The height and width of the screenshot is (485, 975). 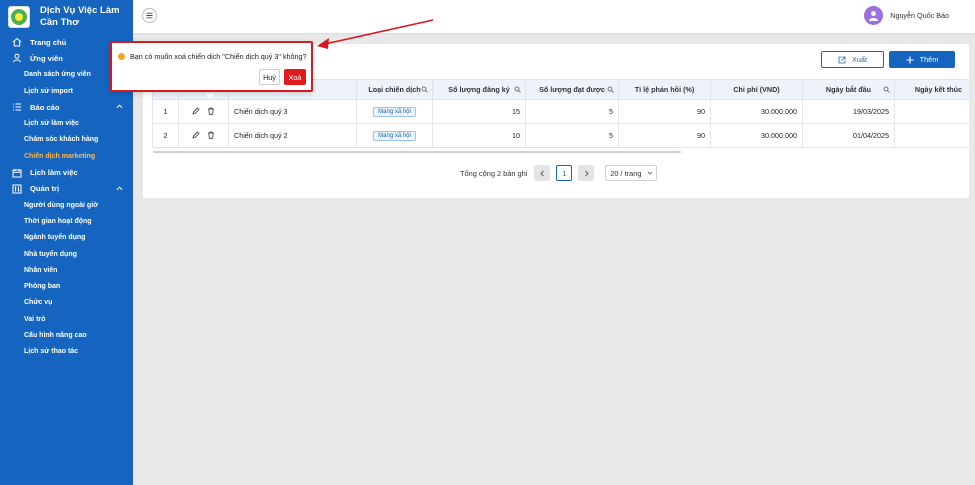 I want to click on list-icon, so click(x=16, y=107).